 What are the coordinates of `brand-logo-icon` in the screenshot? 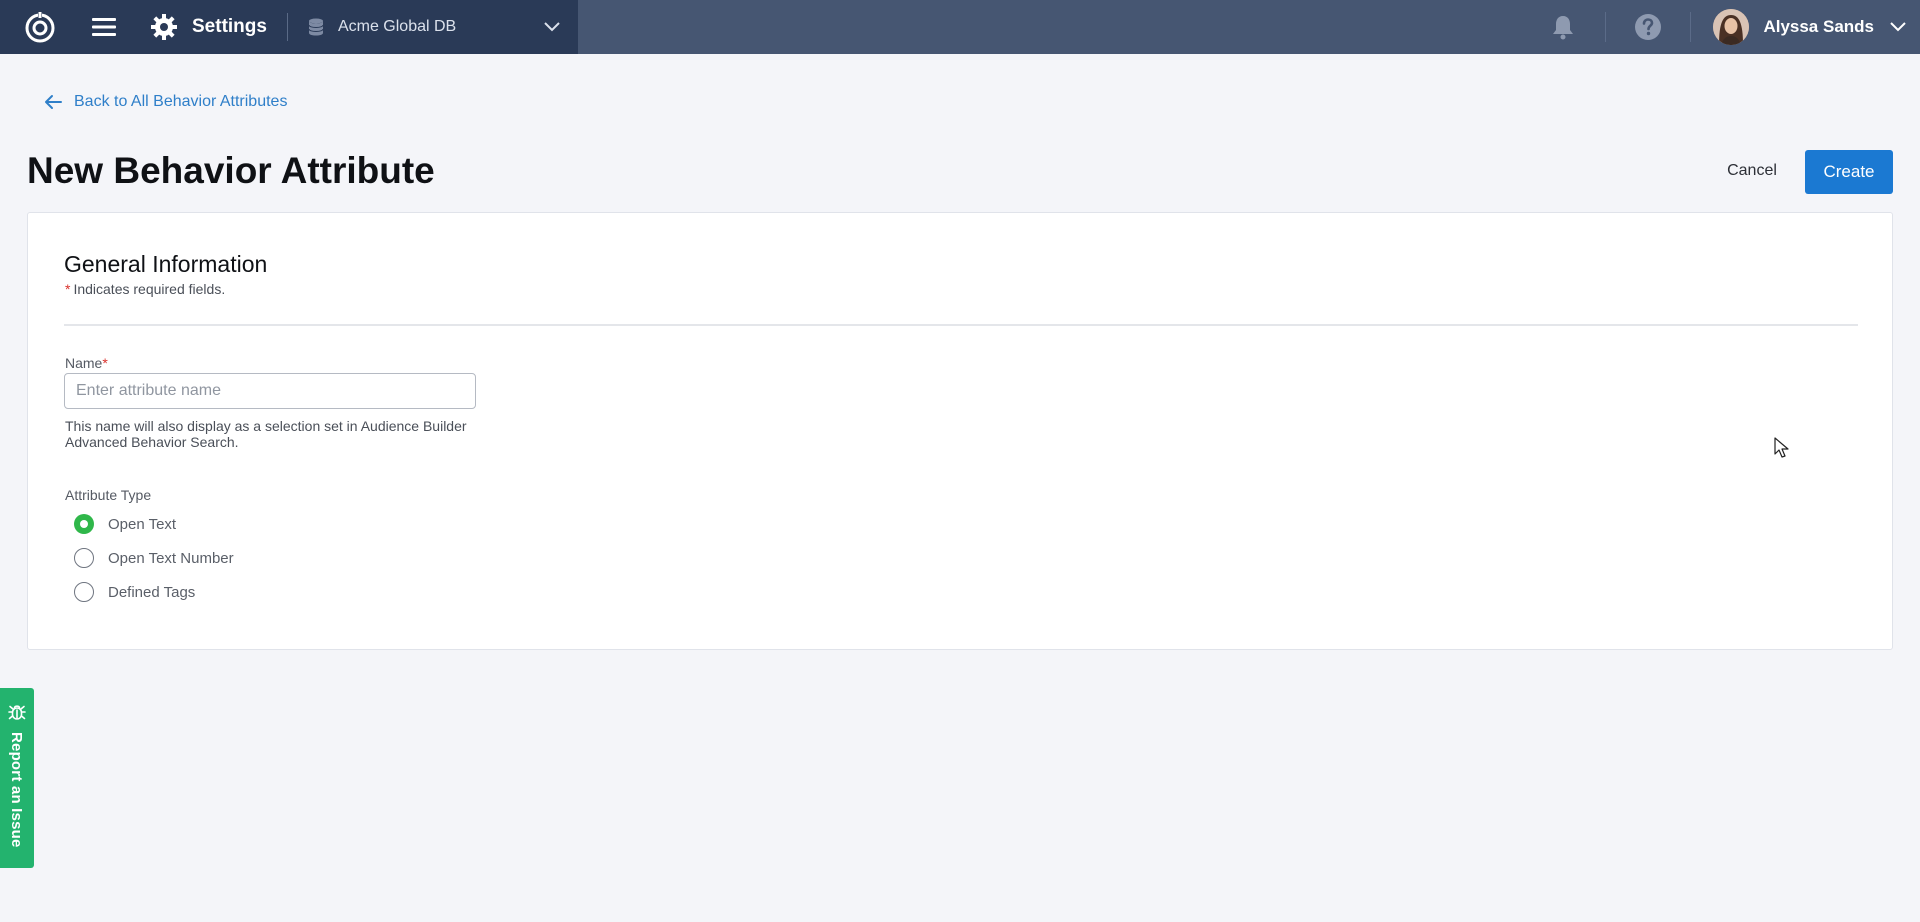 It's located at (40, 27).